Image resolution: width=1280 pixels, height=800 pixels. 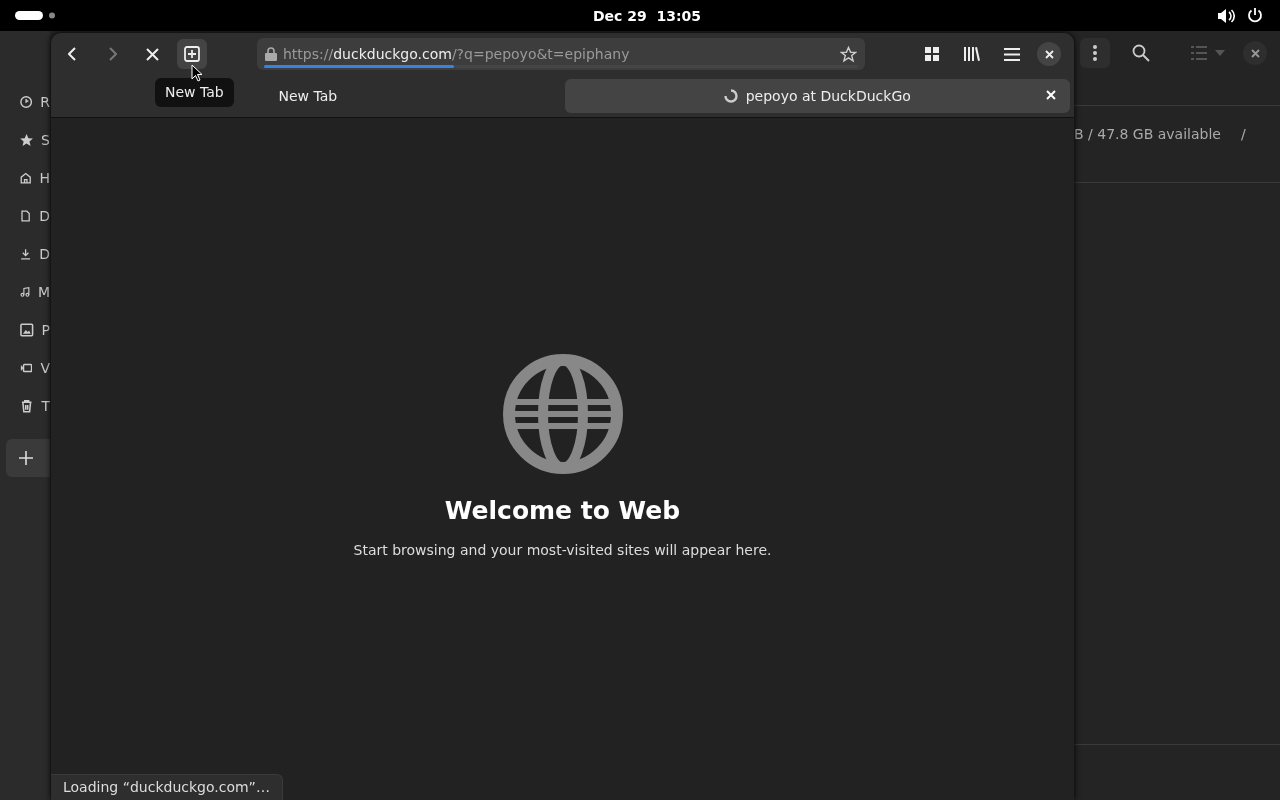 What do you see at coordinates (817, 96) in the screenshot?
I see `browser-tab: pepoyo at DuckDuckGo` at bounding box center [817, 96].